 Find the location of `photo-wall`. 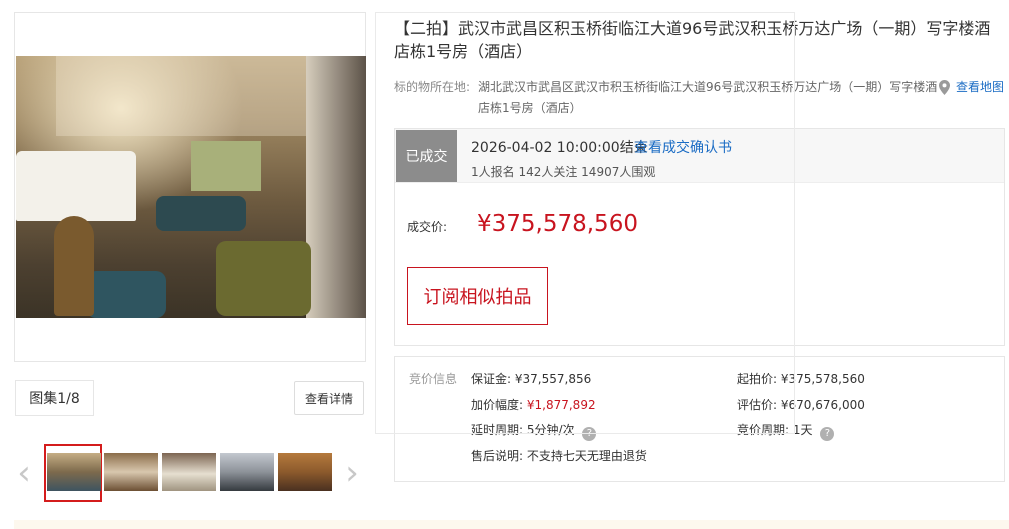

photo-wall is located at coordinates (336, 187).